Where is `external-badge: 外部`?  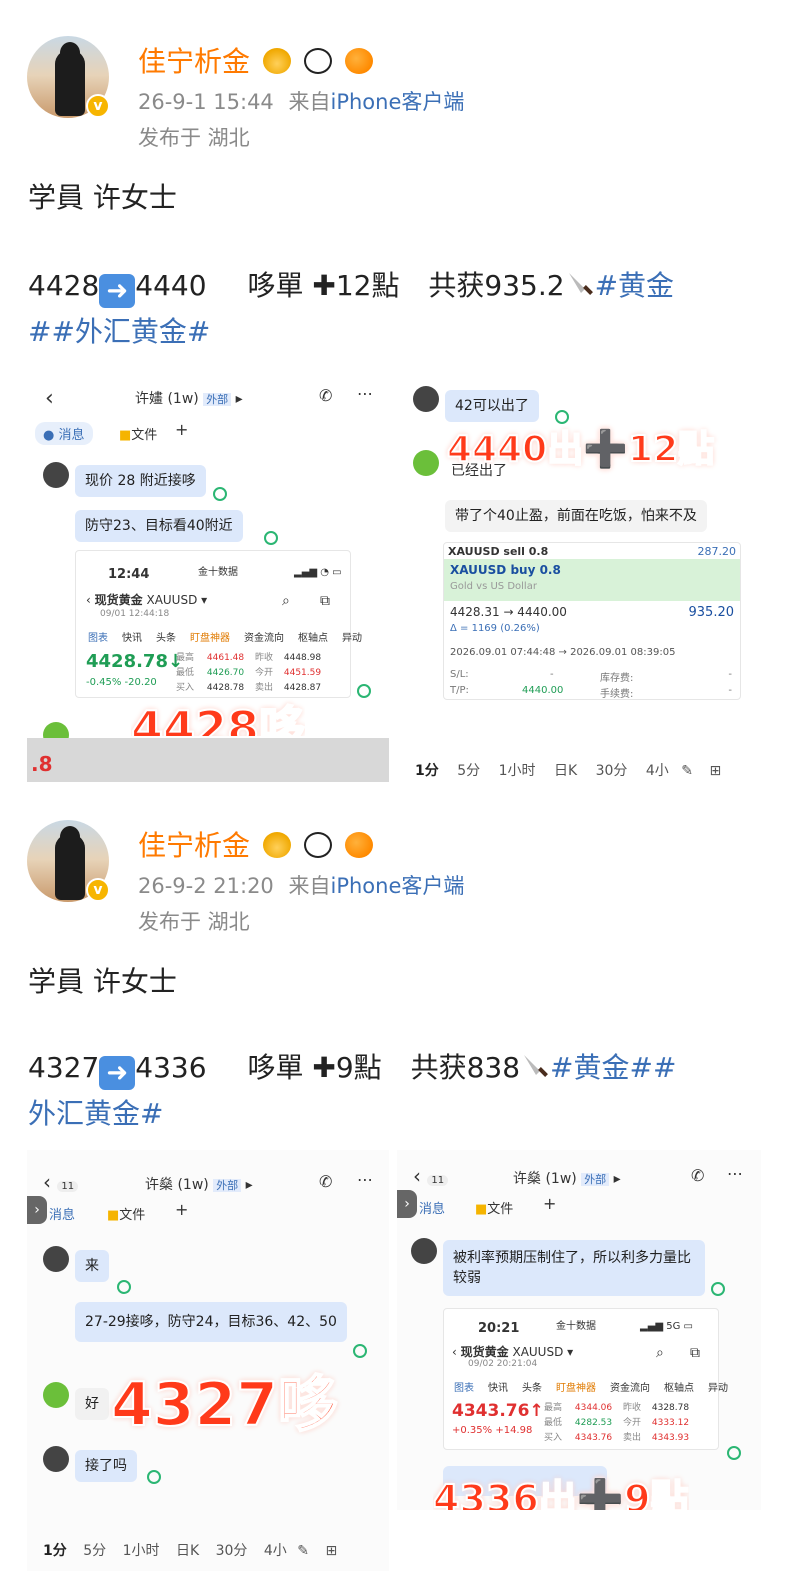 external-badge: 外部 is located at coordinates (217, 399).